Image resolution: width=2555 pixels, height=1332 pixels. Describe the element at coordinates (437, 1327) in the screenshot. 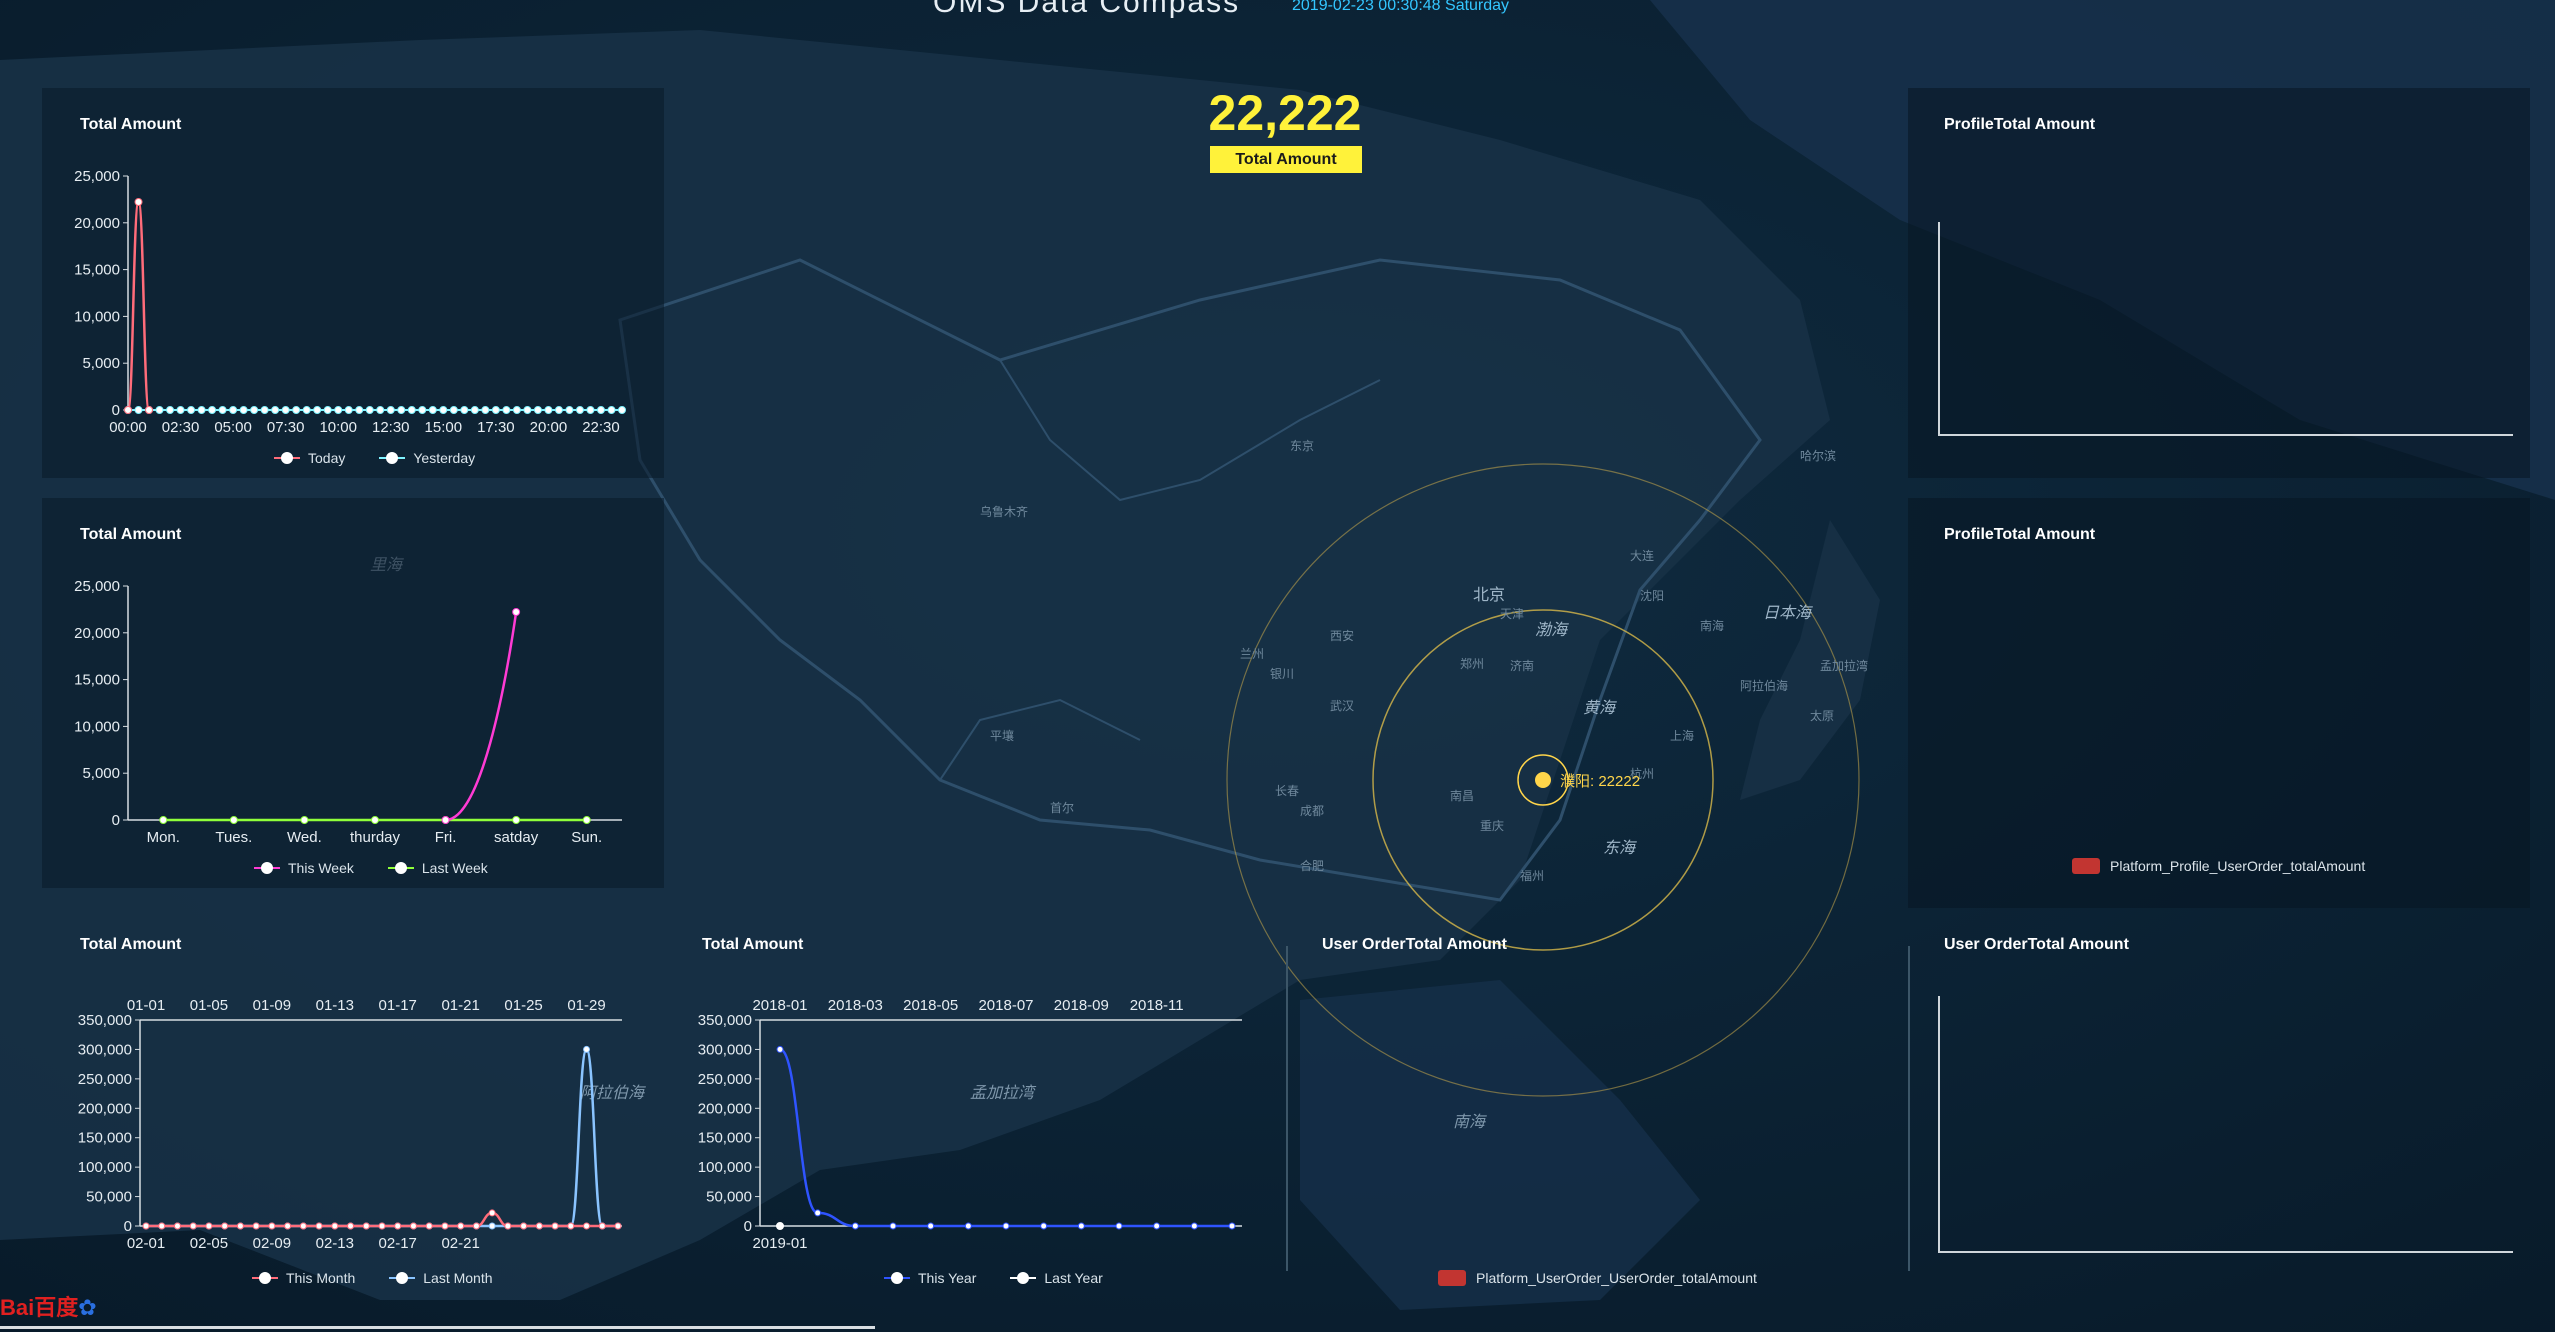

I see `horizontal-scrollbar` at that location.